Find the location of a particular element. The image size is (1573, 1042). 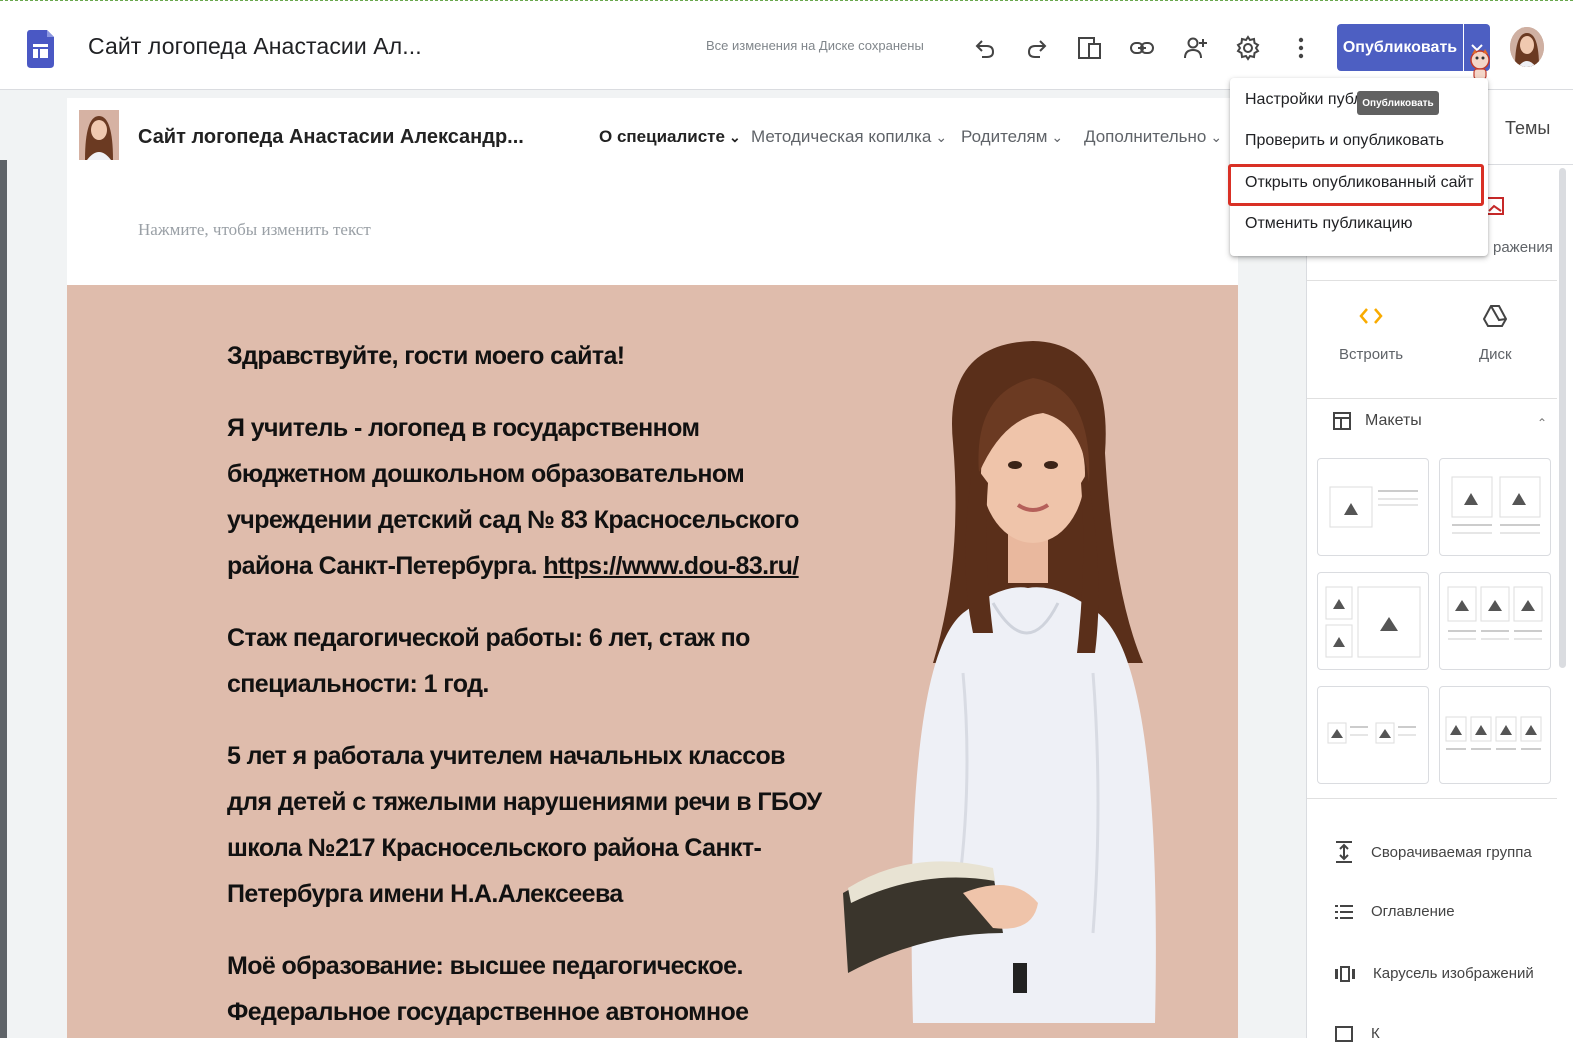

left-edge-strip is located at coordinates (3, 599).